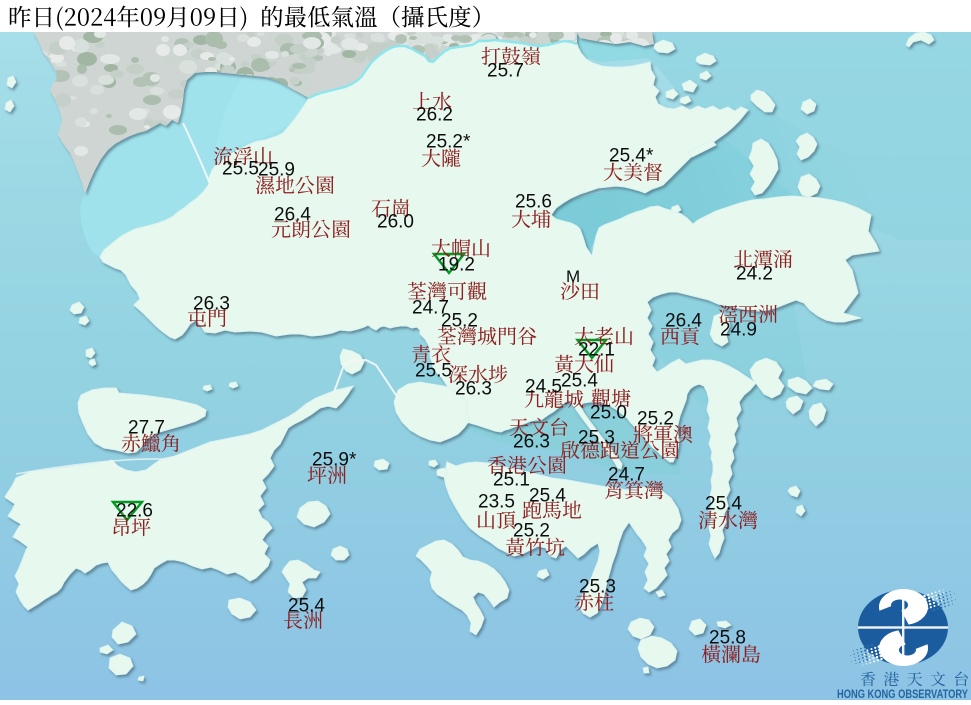 This screenshot has width=971, height=705. I want to click on svg-text: 24.2, so click(754, 274).